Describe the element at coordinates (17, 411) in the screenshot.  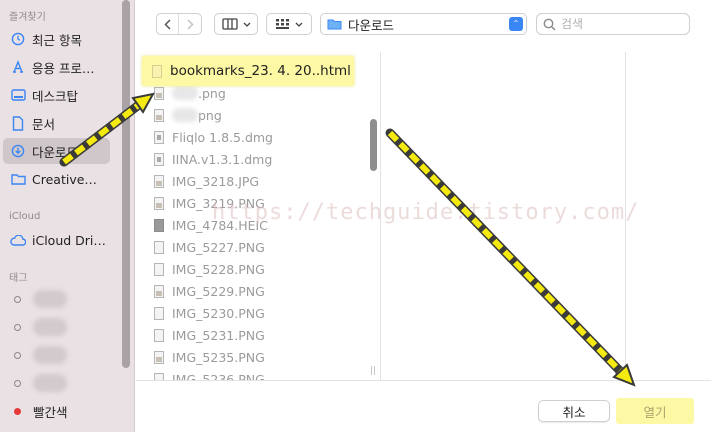
I see `tag-red-dot-icon` at that location.